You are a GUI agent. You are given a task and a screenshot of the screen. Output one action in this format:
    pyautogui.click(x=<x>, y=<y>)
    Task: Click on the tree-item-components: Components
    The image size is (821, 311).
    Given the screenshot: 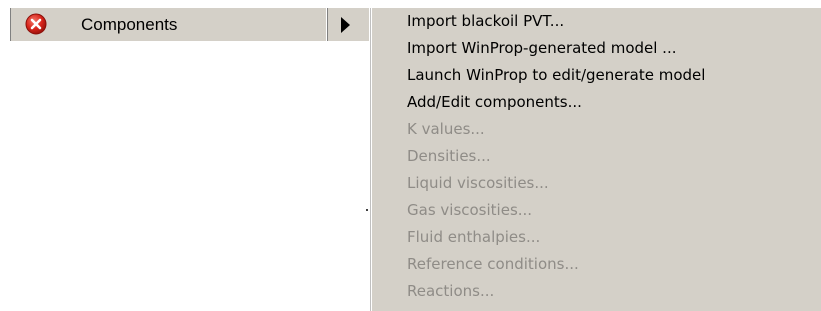 What is the action you would take?
    pyautogui.click(x=188, y=24)
    